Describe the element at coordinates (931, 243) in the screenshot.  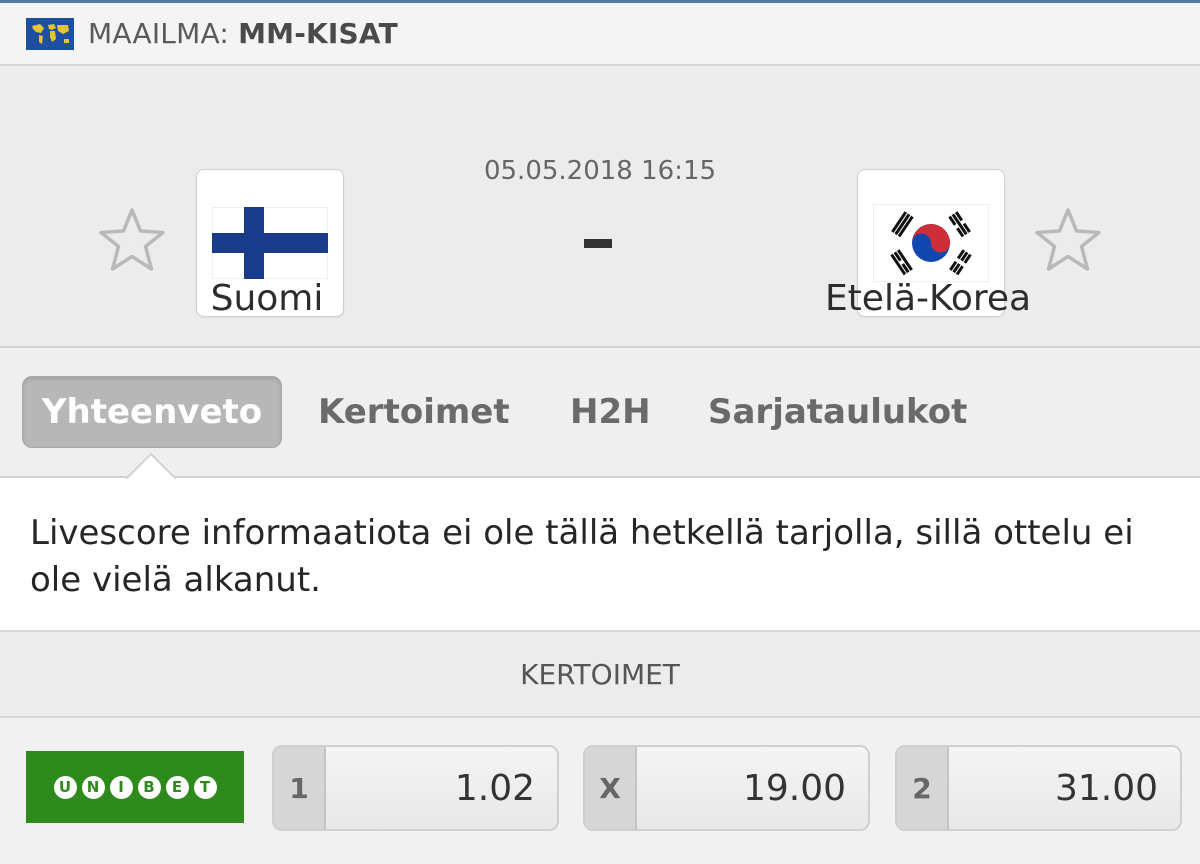
I see `south-korea-flag-icon` at that location.